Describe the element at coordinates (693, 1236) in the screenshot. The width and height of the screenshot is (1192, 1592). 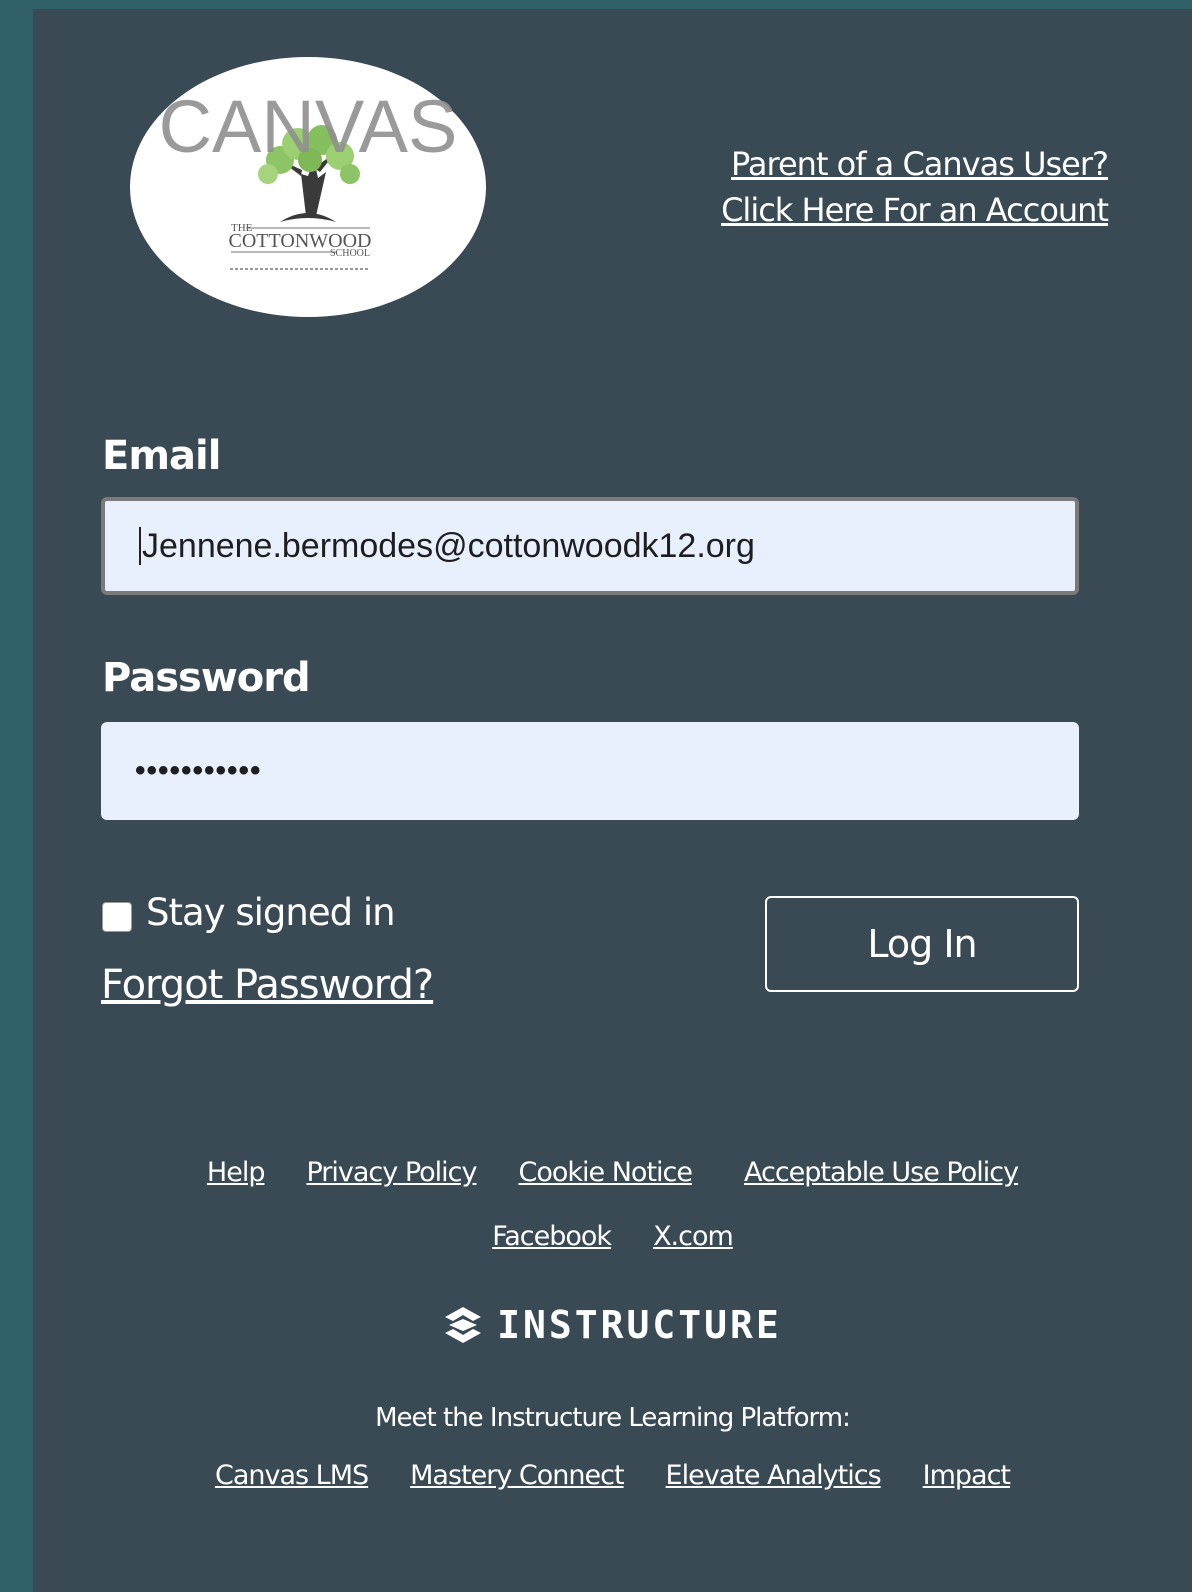
I see `x-com-link: X.com` at that location.